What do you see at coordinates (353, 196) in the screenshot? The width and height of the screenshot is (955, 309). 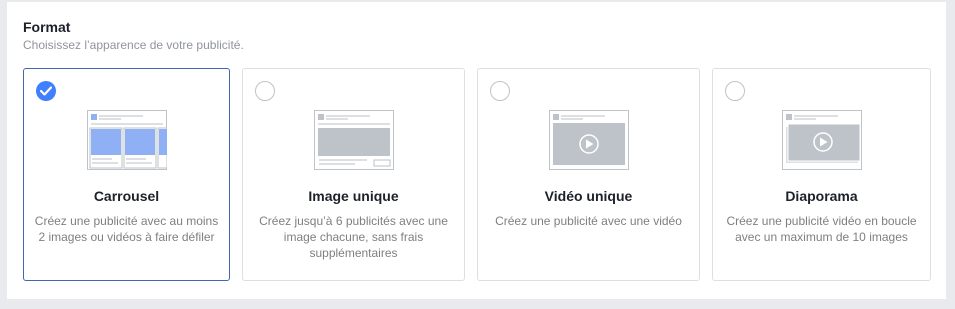 I see `format-title: Image unique` at bounding box center [353, 196].